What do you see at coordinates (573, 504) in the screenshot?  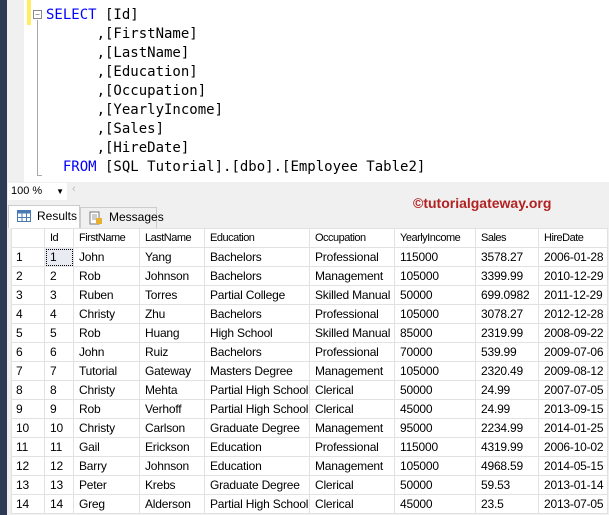 I see `table-cell: 2013-07-05` at bounding box center [573, 504].